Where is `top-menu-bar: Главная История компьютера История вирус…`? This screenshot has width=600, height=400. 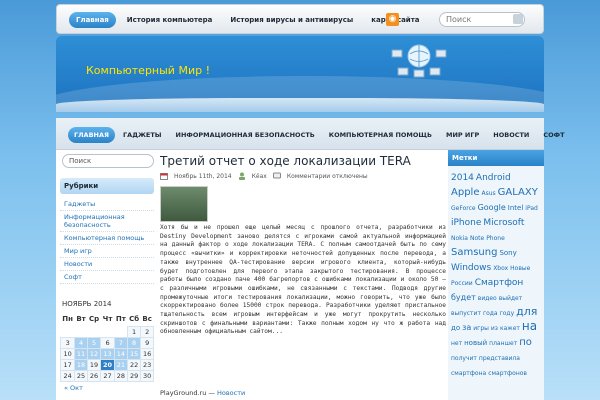
top-menu-bar: Главная История компьютера История вирус… is located at coordinates (300, 19).